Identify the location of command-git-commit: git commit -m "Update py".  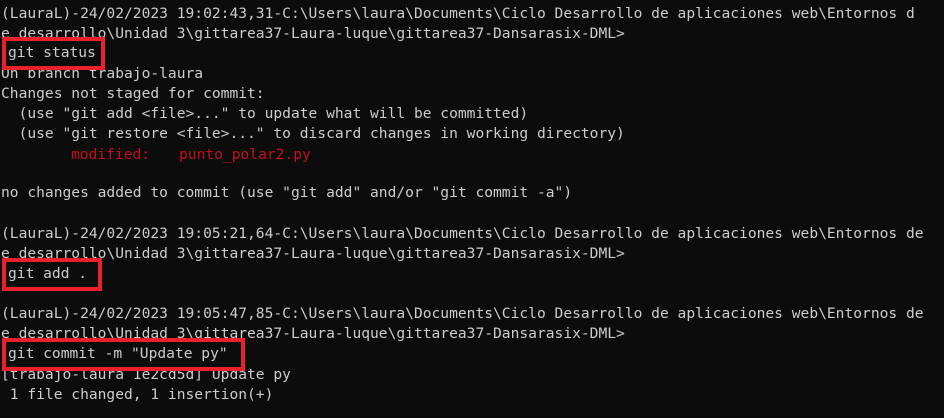
(118, 353).